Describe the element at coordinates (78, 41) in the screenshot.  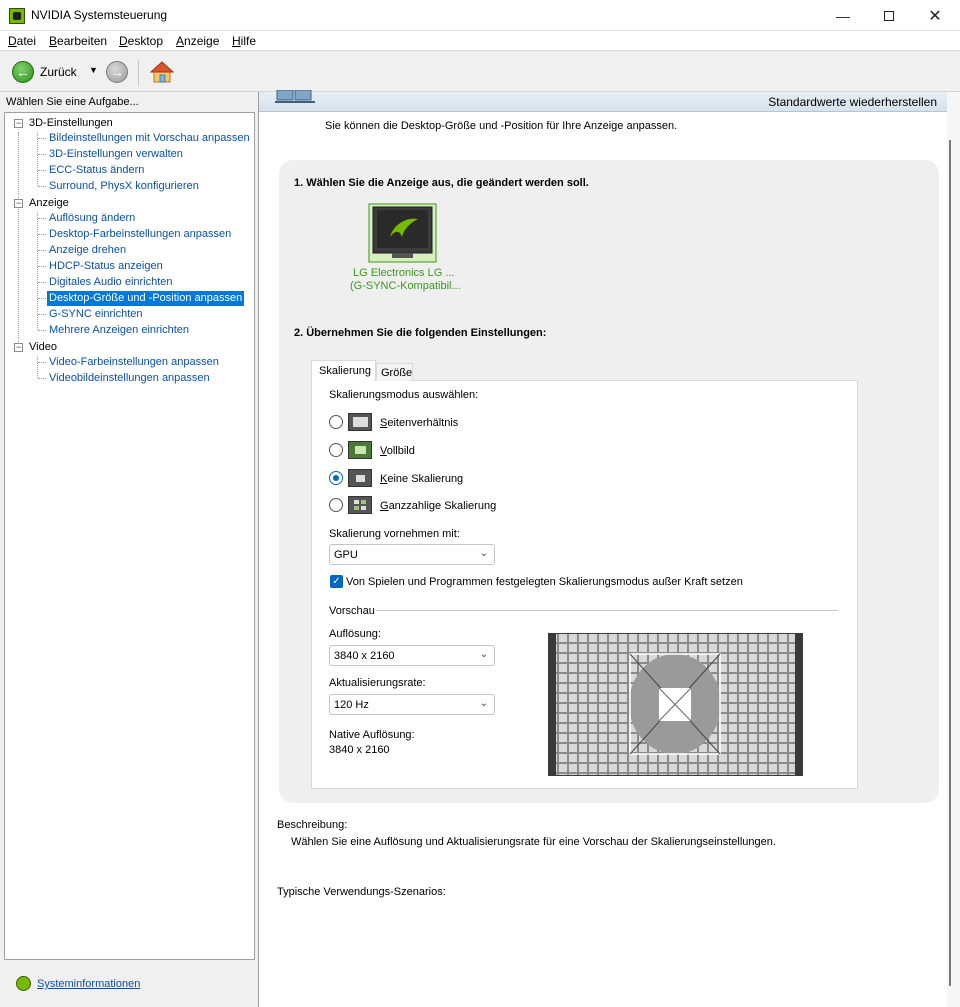
I see `menu-bearbeiten: Bearbeiten` at that location.